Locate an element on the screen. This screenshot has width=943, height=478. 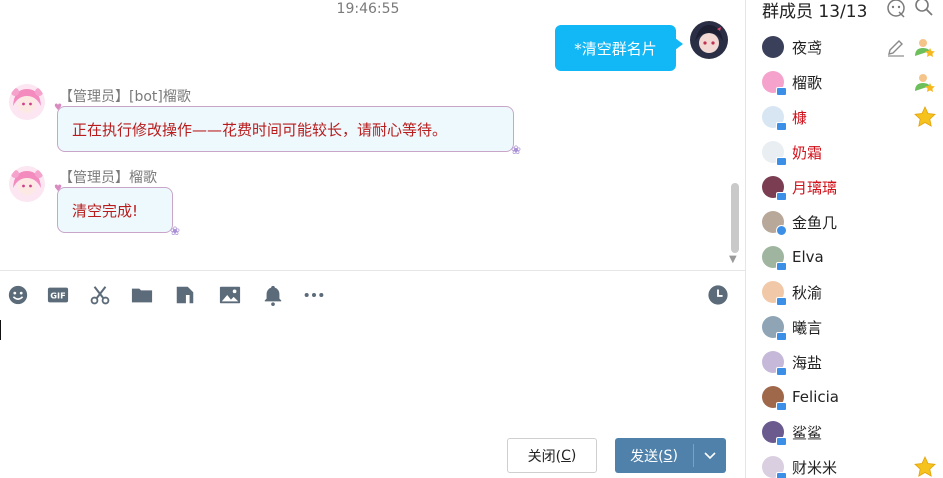
member-name: 夜鸢 is located at coordinates (807, 47).